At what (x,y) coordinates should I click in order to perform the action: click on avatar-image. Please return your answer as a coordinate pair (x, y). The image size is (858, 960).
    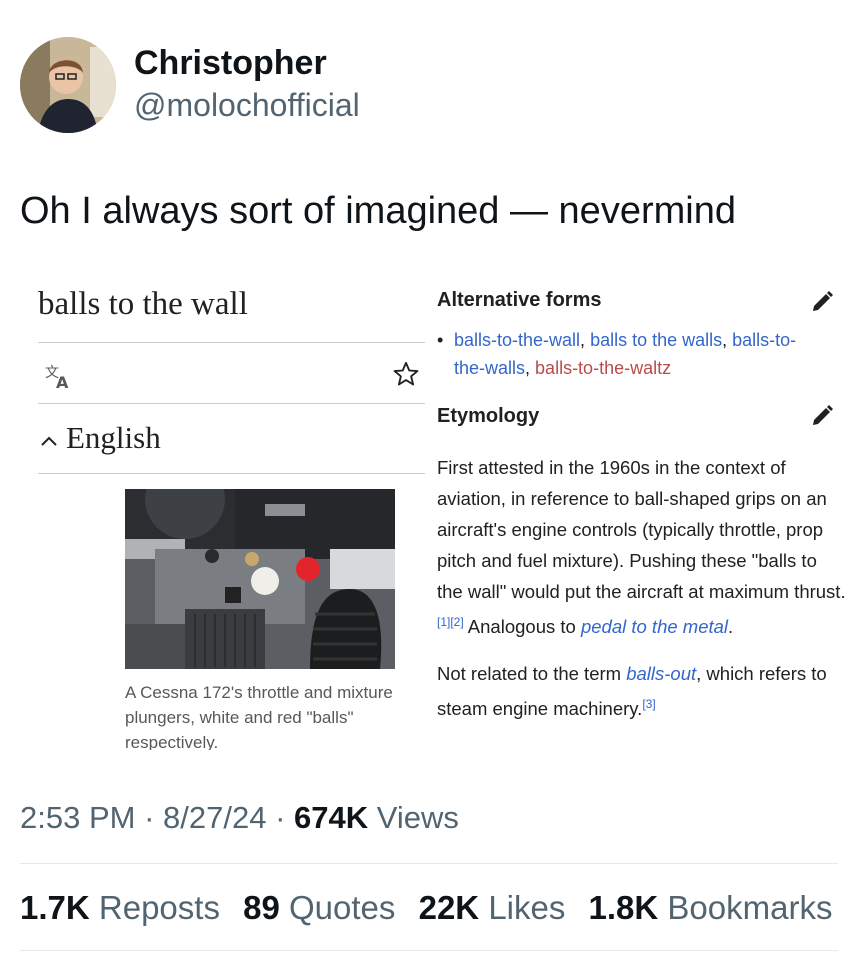
    Looking at the image, I should click on (68, 85).